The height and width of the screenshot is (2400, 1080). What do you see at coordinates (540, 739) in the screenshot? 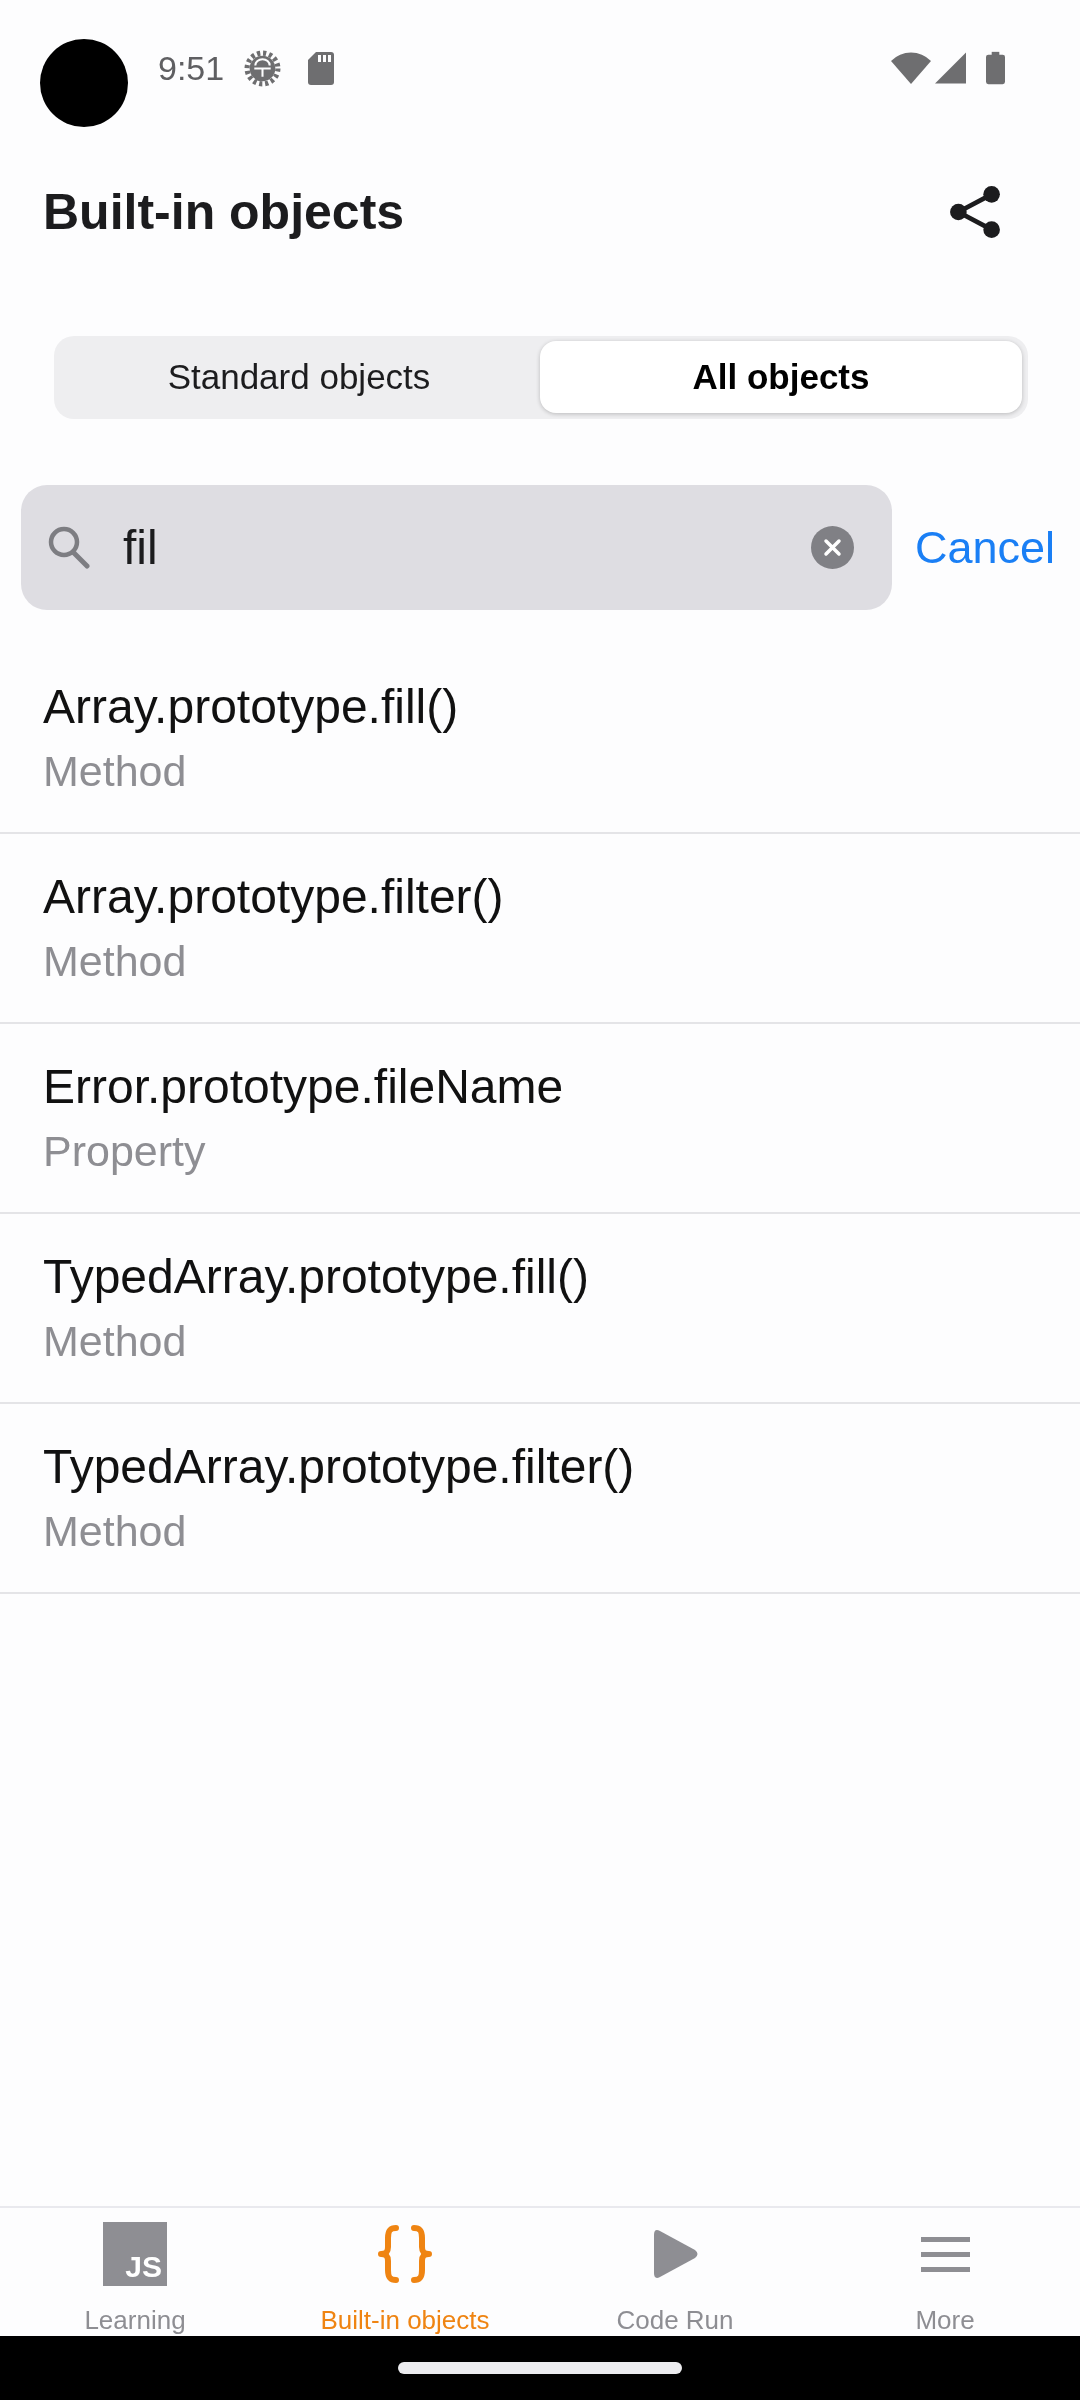
I see `result-row: Array.prototype.fill() Method` at bounding box center [540, 739].